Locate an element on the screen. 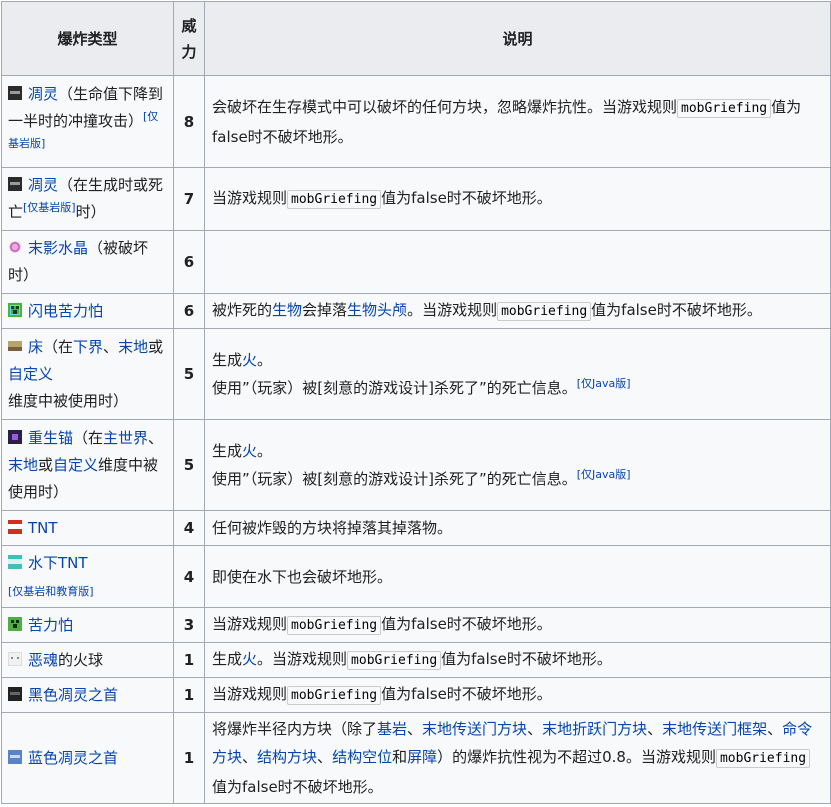  wither-icon is located at coordinates (15, 184).